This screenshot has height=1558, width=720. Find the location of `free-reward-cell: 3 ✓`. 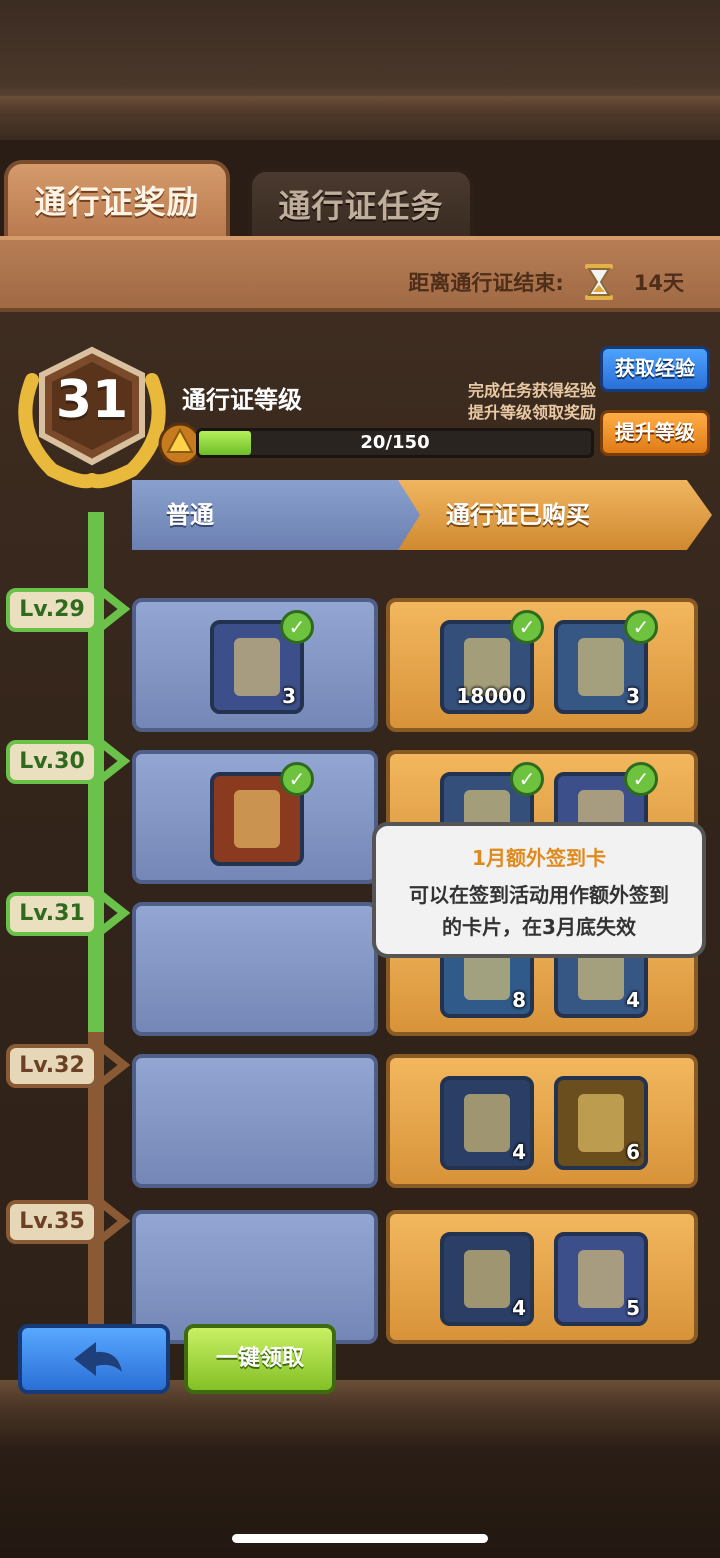

free-reward-cell: 3 ✓ is located at coordinates (255, 665).